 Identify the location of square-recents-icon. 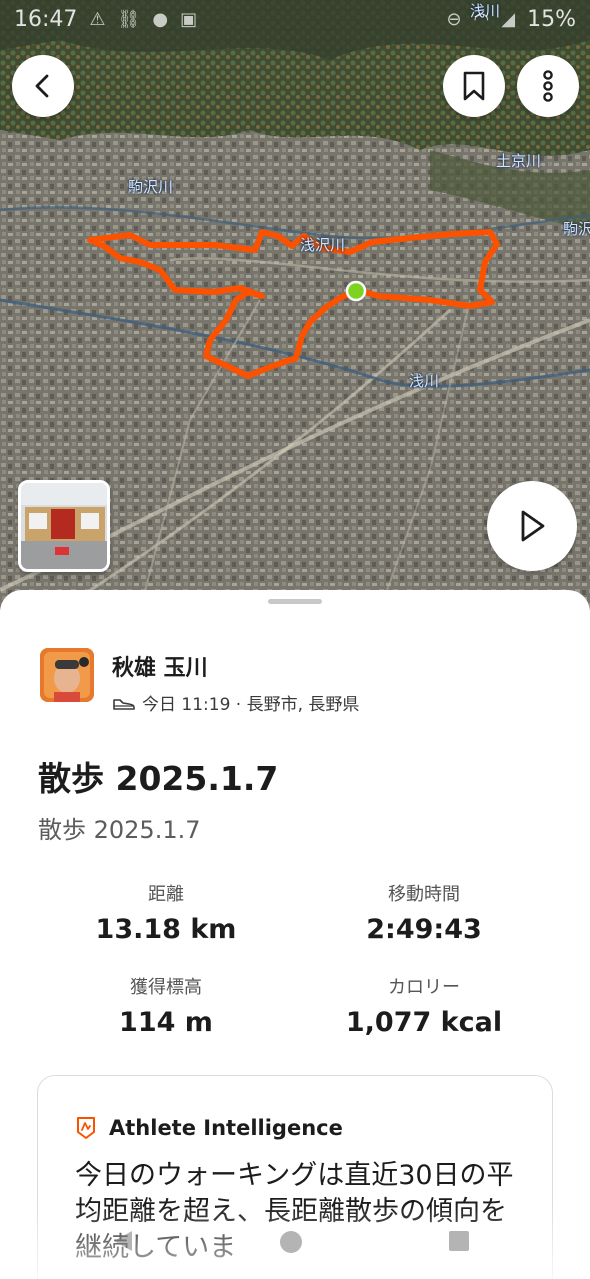
(459, 1241).